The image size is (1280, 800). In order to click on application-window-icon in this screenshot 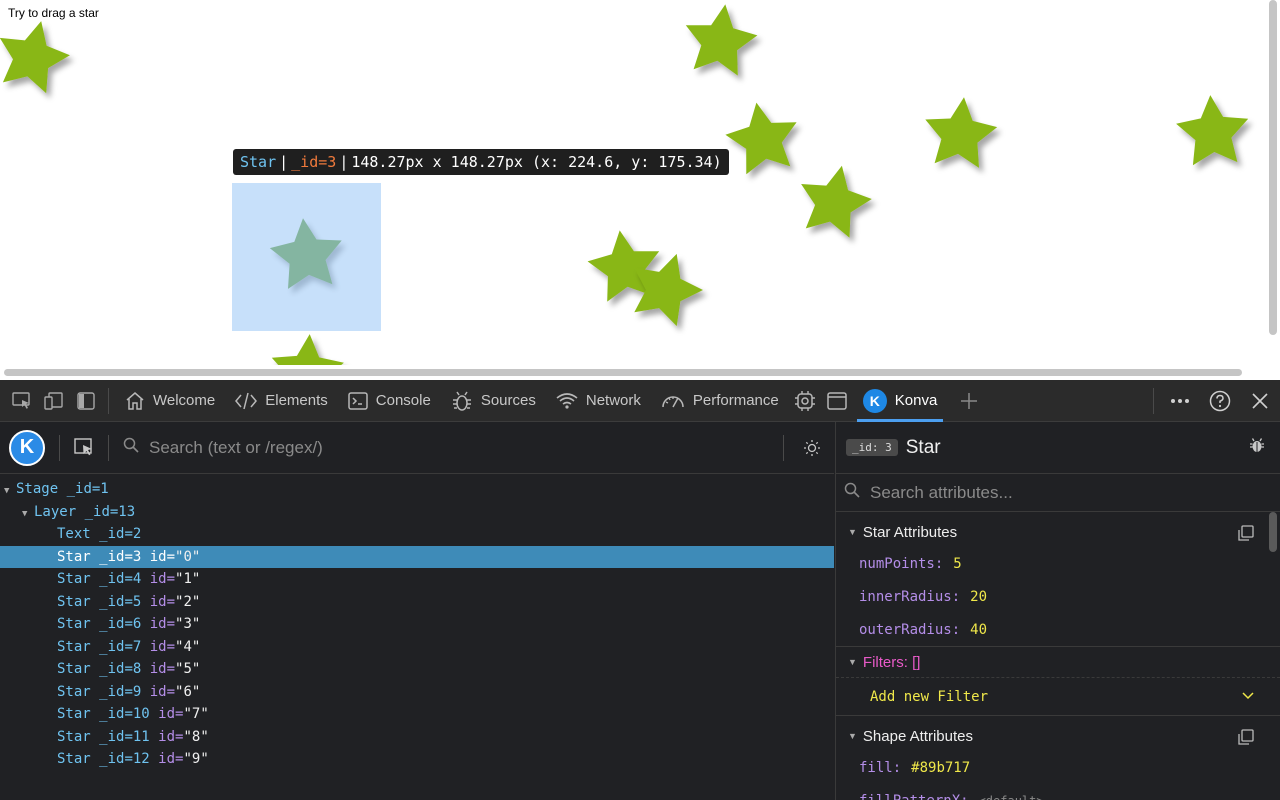, I will do `click(837, 401)`.